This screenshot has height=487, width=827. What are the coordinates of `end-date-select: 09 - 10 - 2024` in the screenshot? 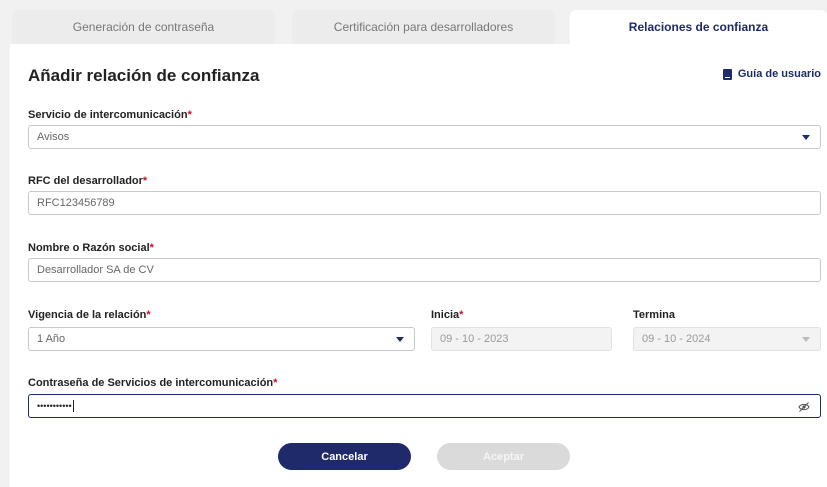 It's located at (727, 339).